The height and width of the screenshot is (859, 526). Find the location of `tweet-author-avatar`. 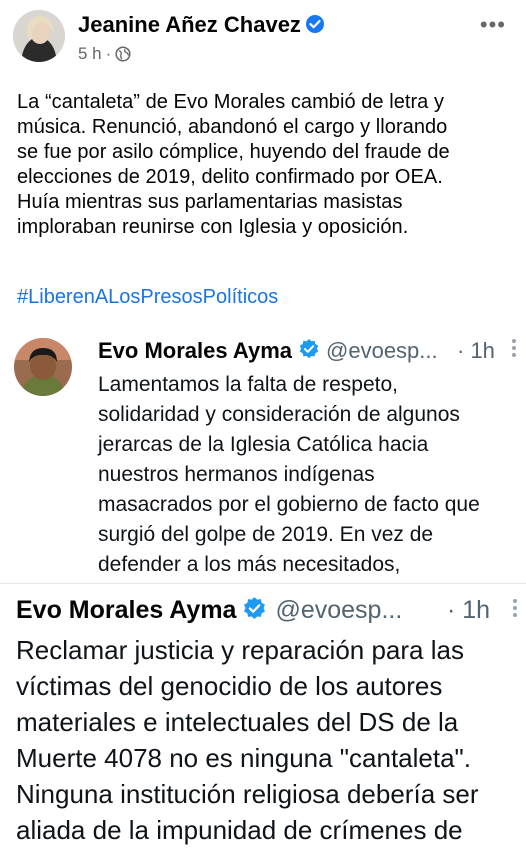

tweet-author-avatar is located at coordinates (43, 367).